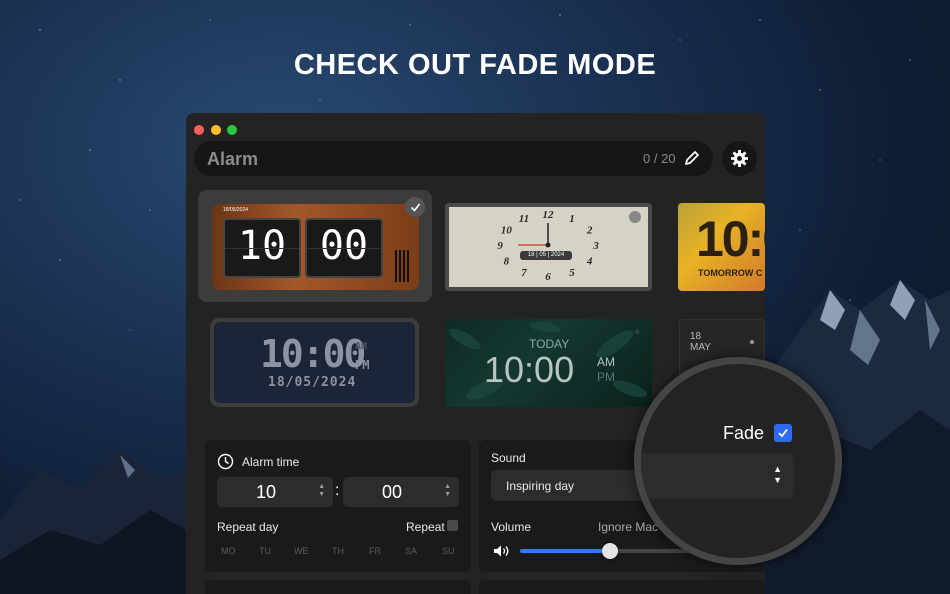 This screenshot has height=594, width=950. Describe the element at coordinates (595, 246) in the screenshot. I see `analog-numeral: 3` at that location.